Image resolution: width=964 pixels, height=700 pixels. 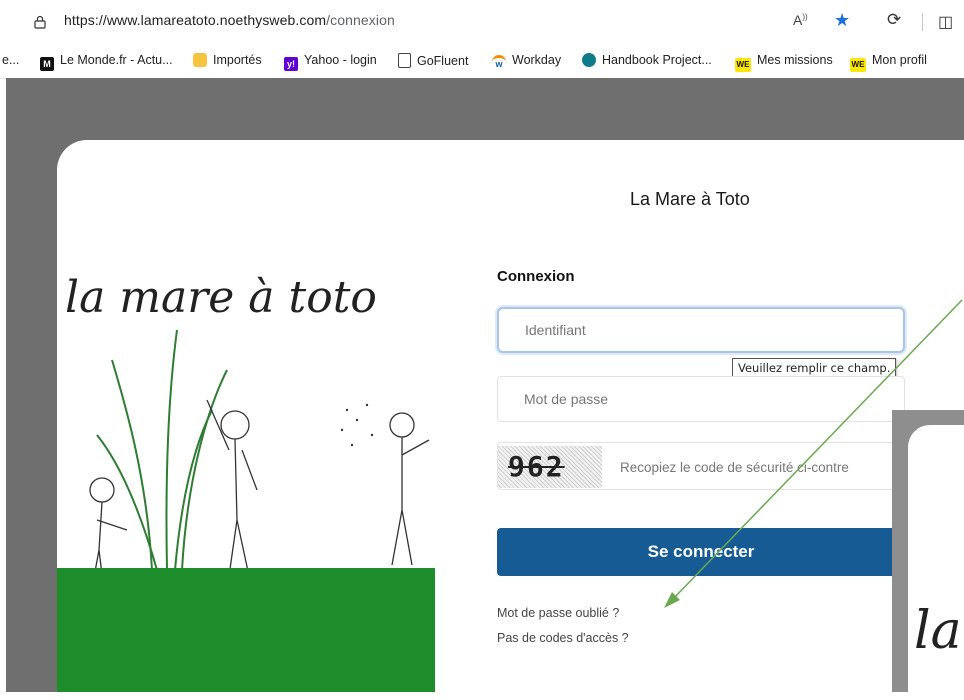 What do you see at coordinates (404, 60) in the screenshot?
I see `page-icon` at bounding box center [404, 60].